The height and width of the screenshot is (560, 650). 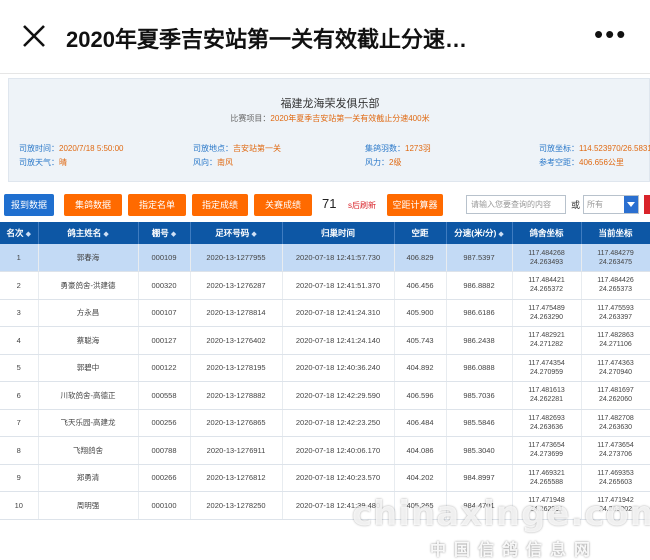 What do you see at coordinates (547, 423) in the screenshot?
I see `cell-loft-coords: 117.482693 24.263636` at bounding box center [547, 423].